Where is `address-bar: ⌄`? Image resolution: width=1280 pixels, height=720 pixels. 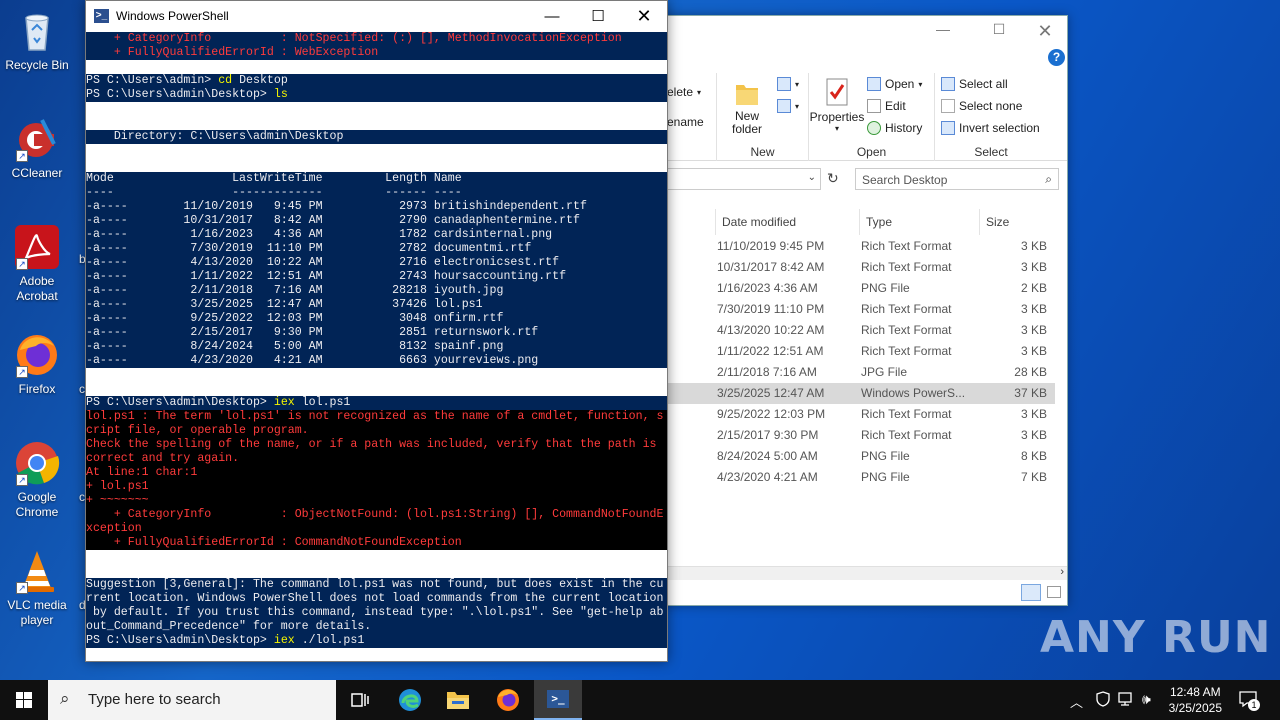
address-bar: ⌄ is located at coordinates (744, 179).